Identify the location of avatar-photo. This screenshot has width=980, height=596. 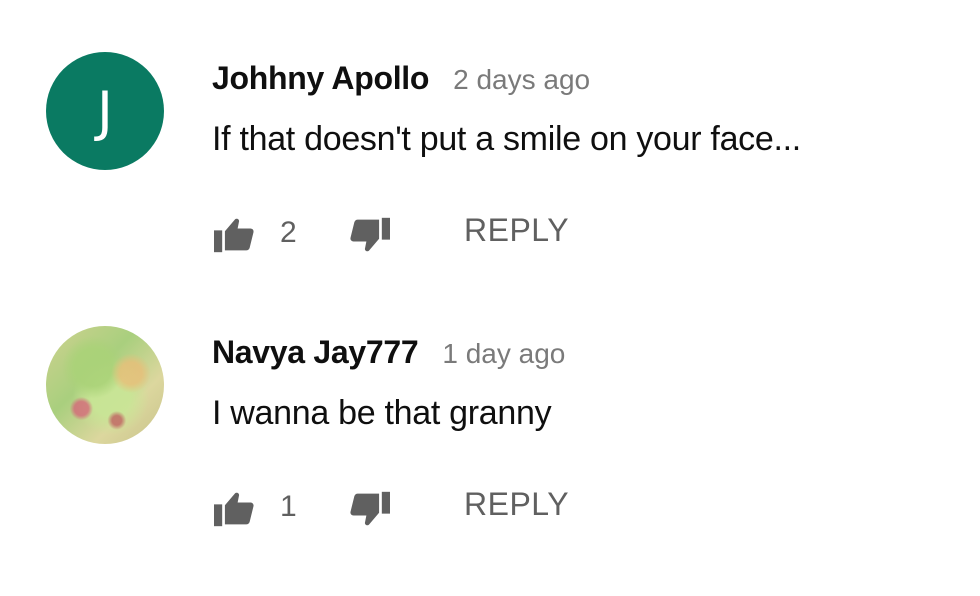
(105, 385).